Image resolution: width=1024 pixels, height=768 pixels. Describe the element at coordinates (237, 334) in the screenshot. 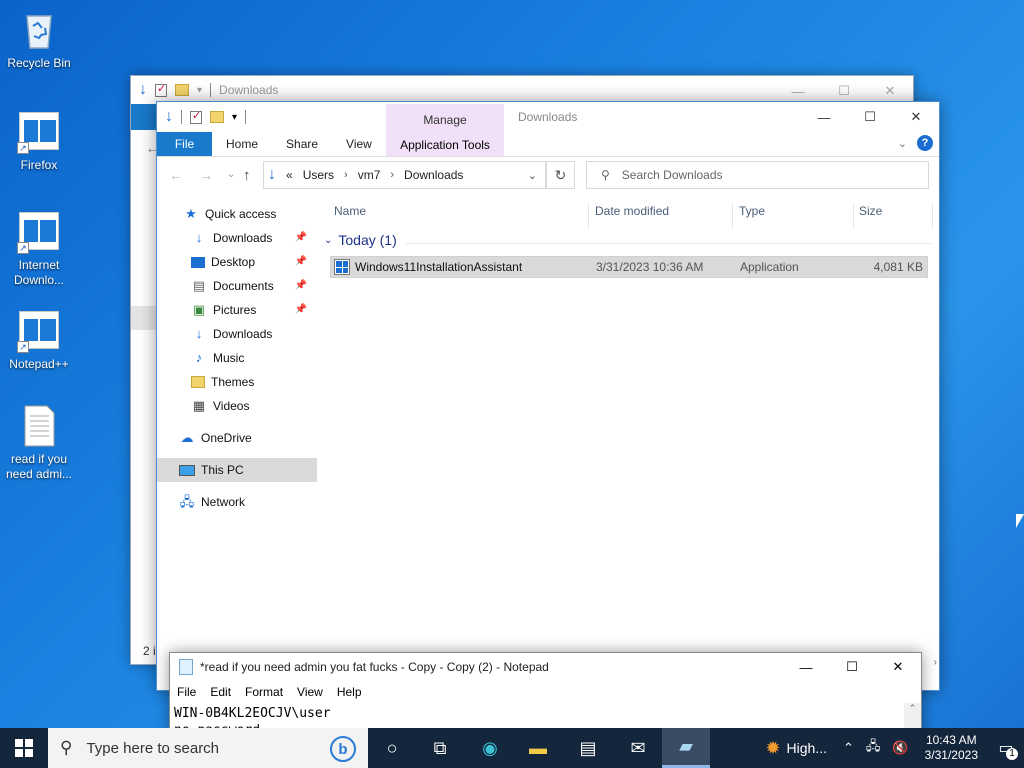

I see `nav-item-downloads-2: ↓ Downloads` at that location.